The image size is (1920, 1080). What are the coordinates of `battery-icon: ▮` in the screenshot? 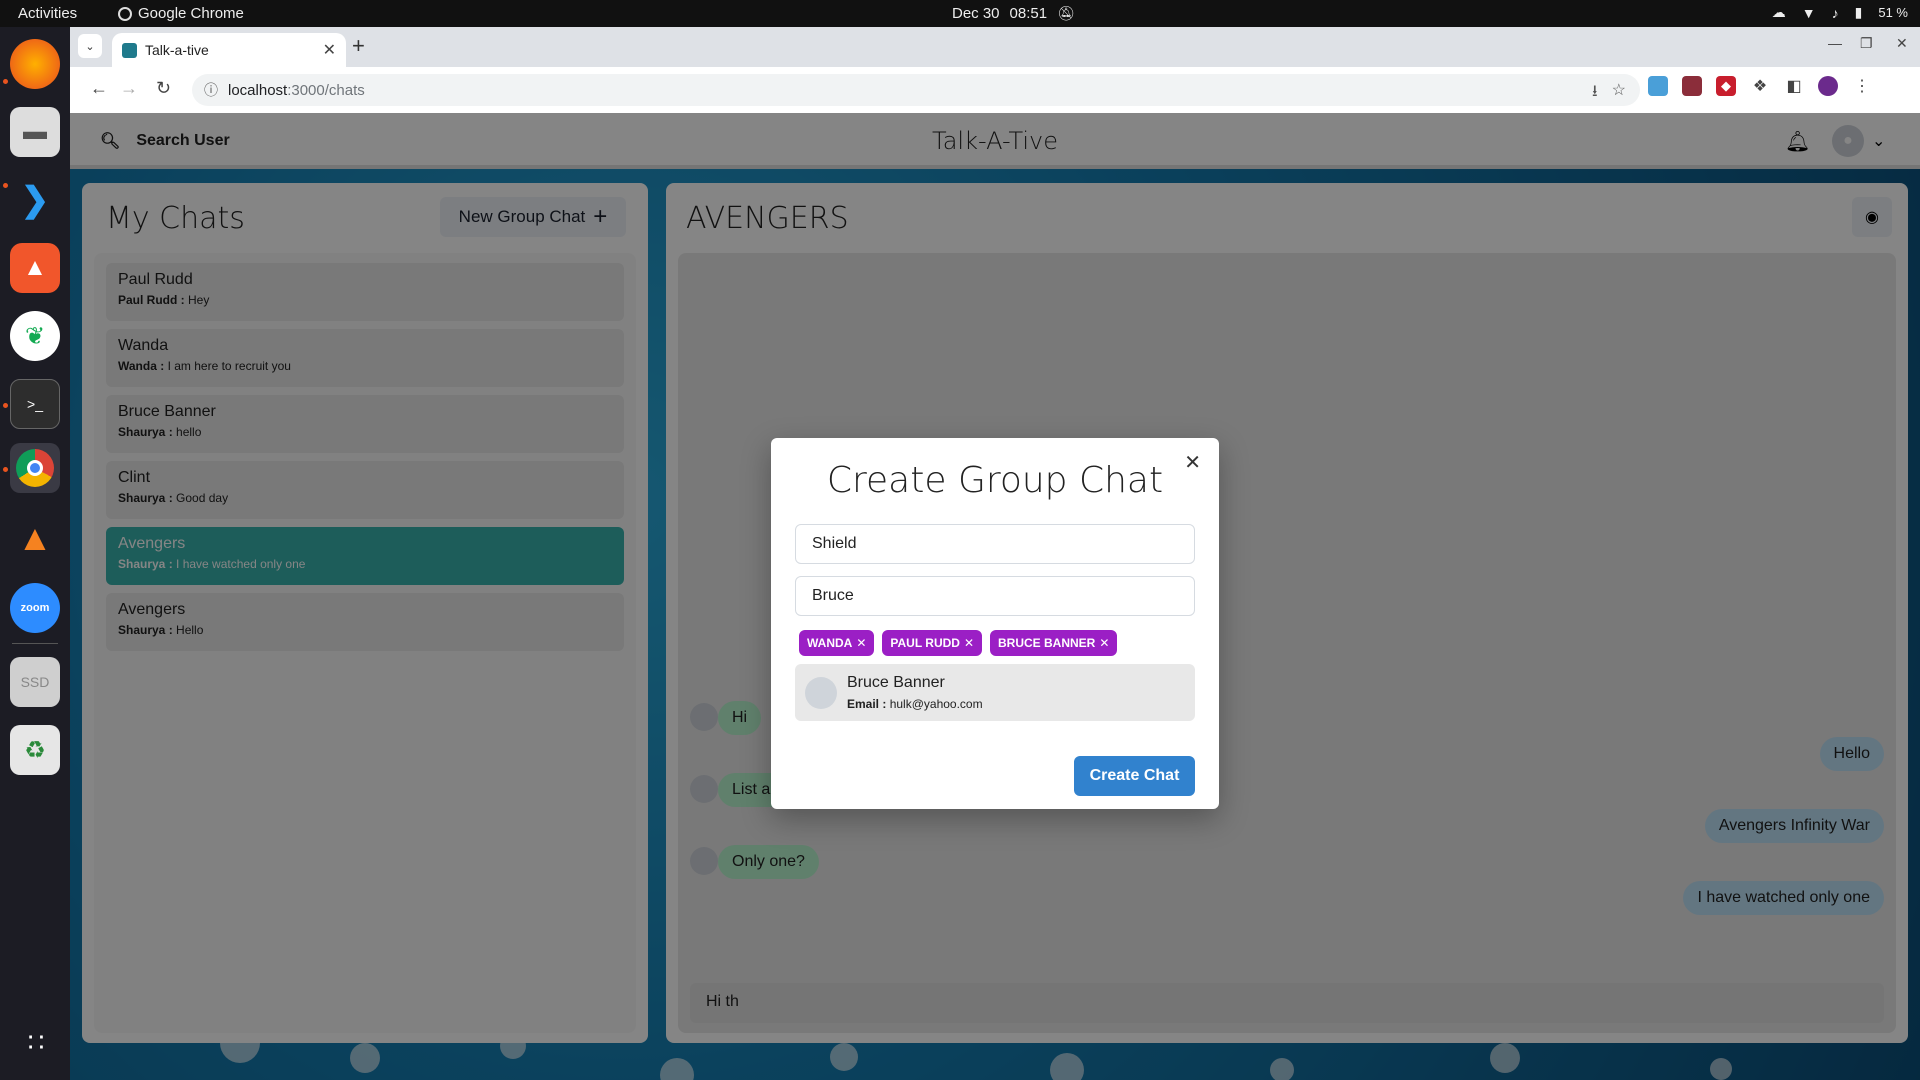 It's located at (1858, 12).